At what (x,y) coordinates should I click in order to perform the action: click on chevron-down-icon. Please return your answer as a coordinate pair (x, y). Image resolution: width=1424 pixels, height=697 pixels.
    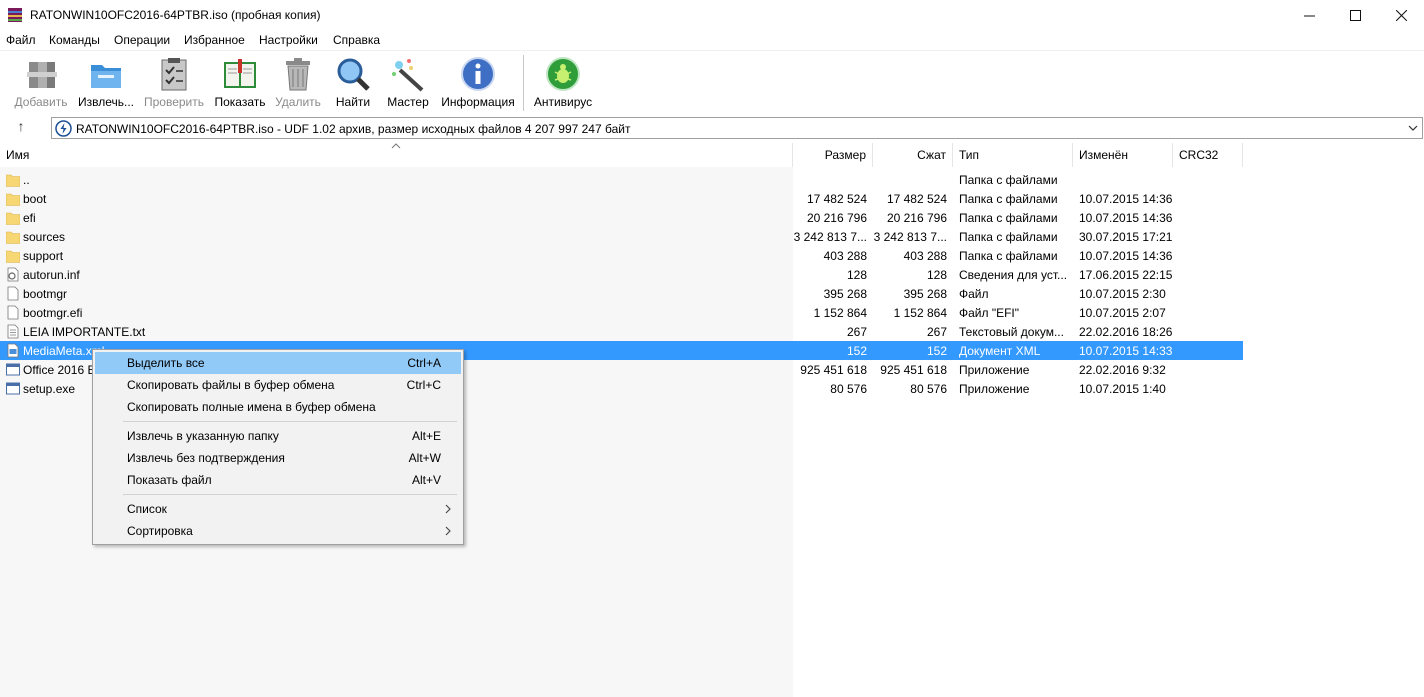
    Looking at the image, I should click on (1413, 128).